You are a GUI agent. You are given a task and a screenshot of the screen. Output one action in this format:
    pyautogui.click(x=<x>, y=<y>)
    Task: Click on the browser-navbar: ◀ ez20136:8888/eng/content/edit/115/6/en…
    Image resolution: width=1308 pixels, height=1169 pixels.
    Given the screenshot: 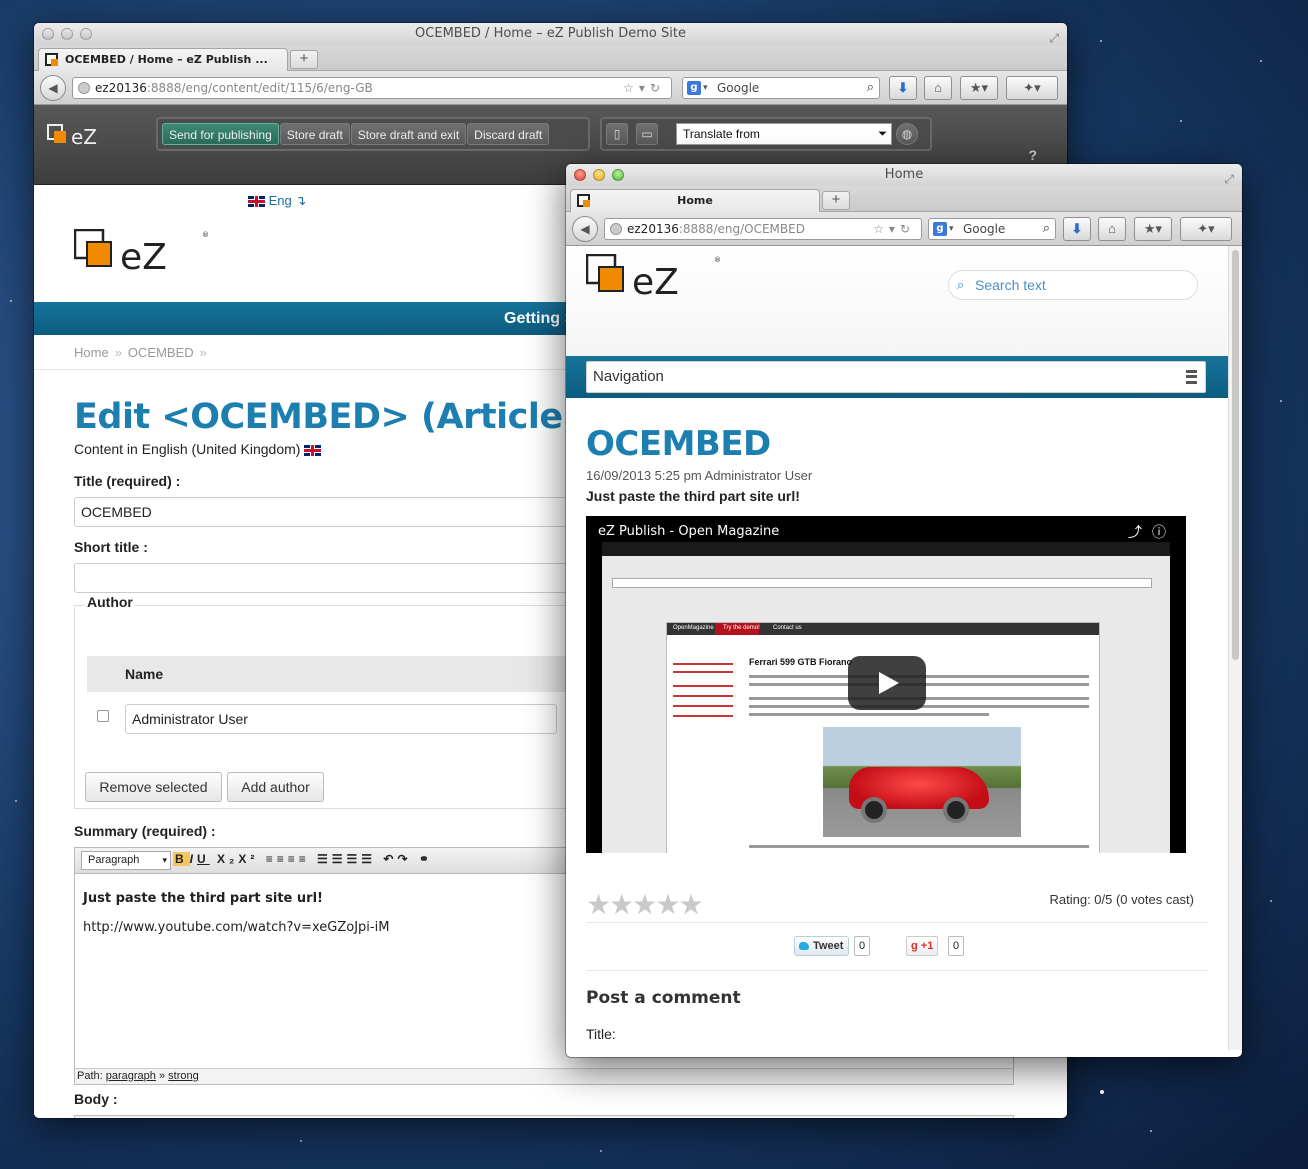 What is the action you would take?
    pyautogui.click(x=550, y=88)
    